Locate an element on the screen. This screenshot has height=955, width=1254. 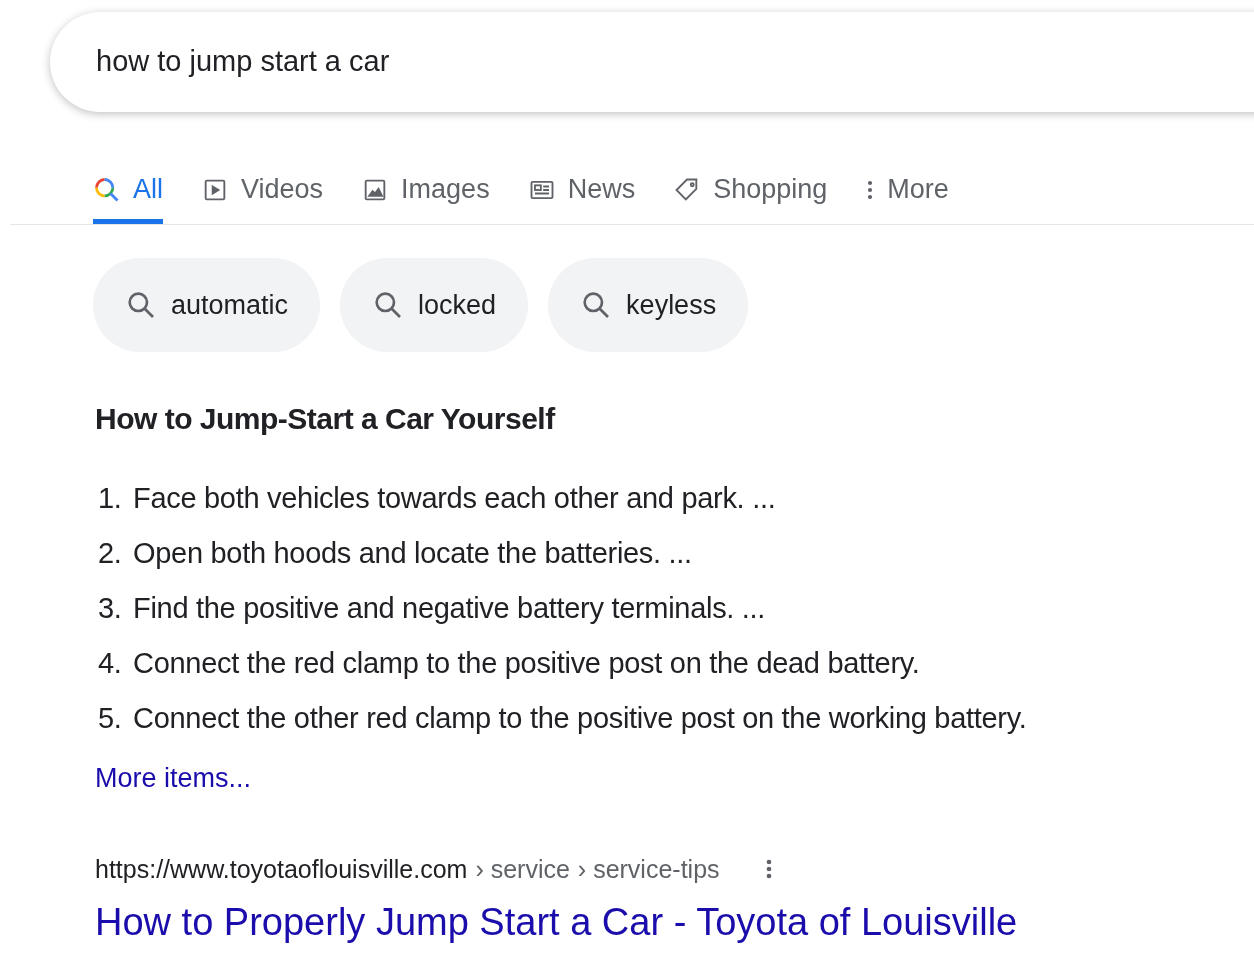
featured-title: How to Jump-Start a Car Yourself is located at coordinates (326, 419).